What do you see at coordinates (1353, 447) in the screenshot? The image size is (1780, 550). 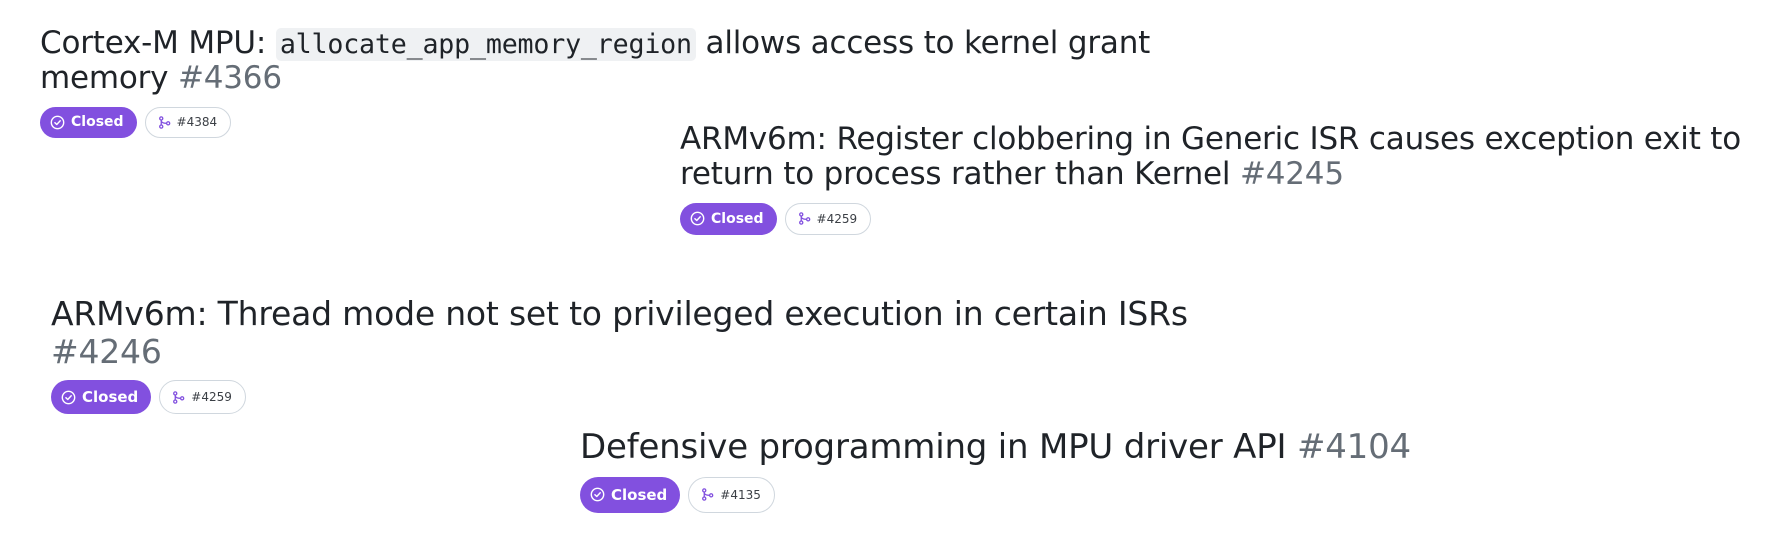 I see `issue-number: #4104` at bounding box center [1353, 447].